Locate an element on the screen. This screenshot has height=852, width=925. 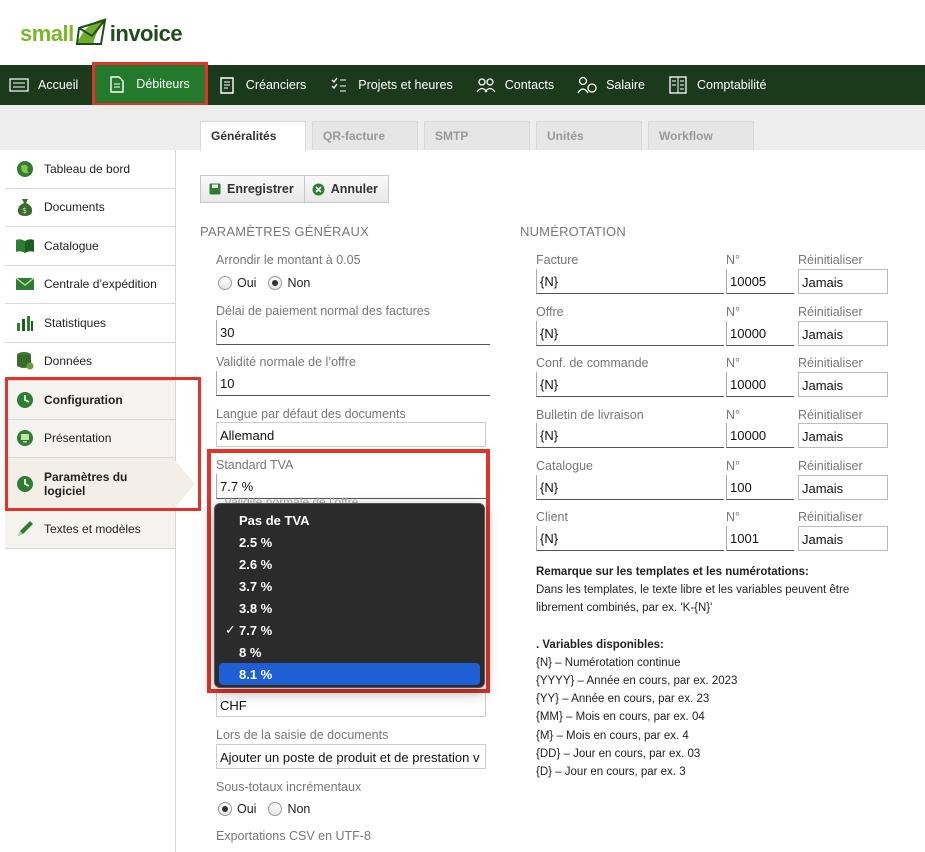
variable-item: {YYYY} – Année en cours, par ex. 2023 is located at coordinates (637, 681).